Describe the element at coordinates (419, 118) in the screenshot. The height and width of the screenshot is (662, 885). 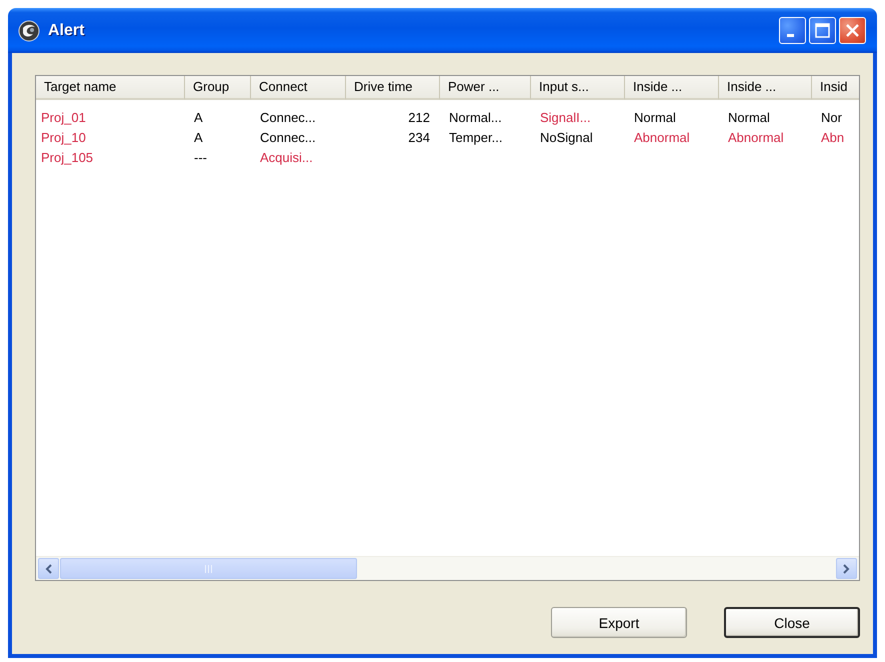
I see `table-cell-text: 212` at that location.